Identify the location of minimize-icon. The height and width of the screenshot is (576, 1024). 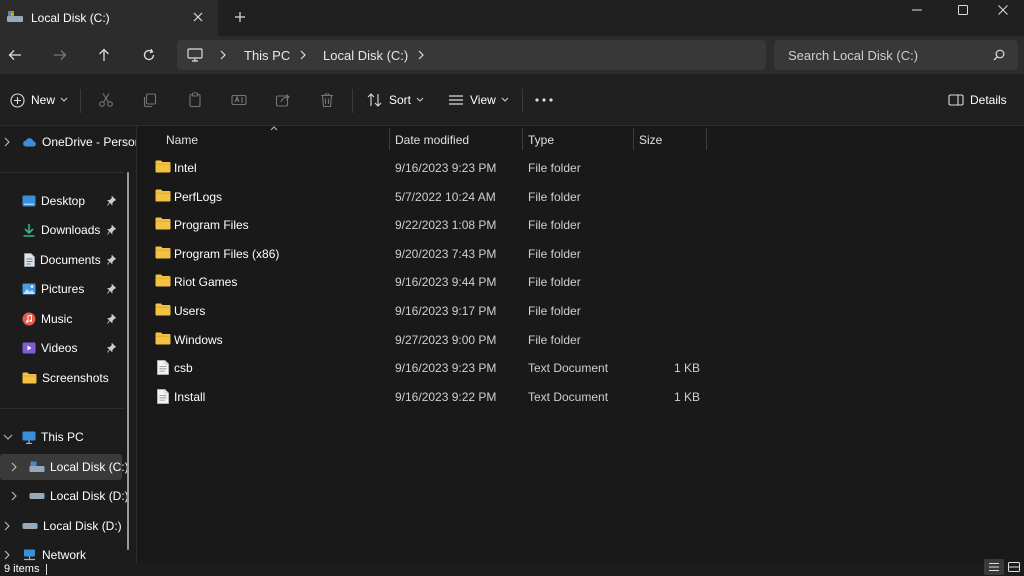
(917, 10).